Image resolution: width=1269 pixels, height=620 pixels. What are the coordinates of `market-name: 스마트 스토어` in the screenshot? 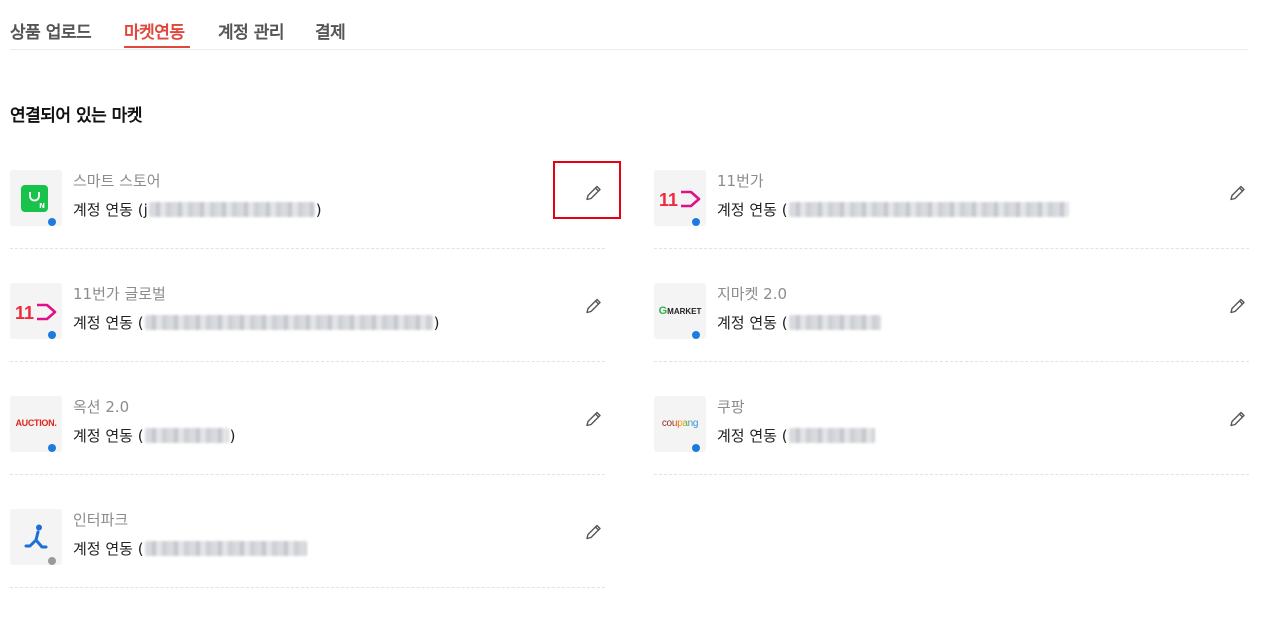 It's located at (117, 181).